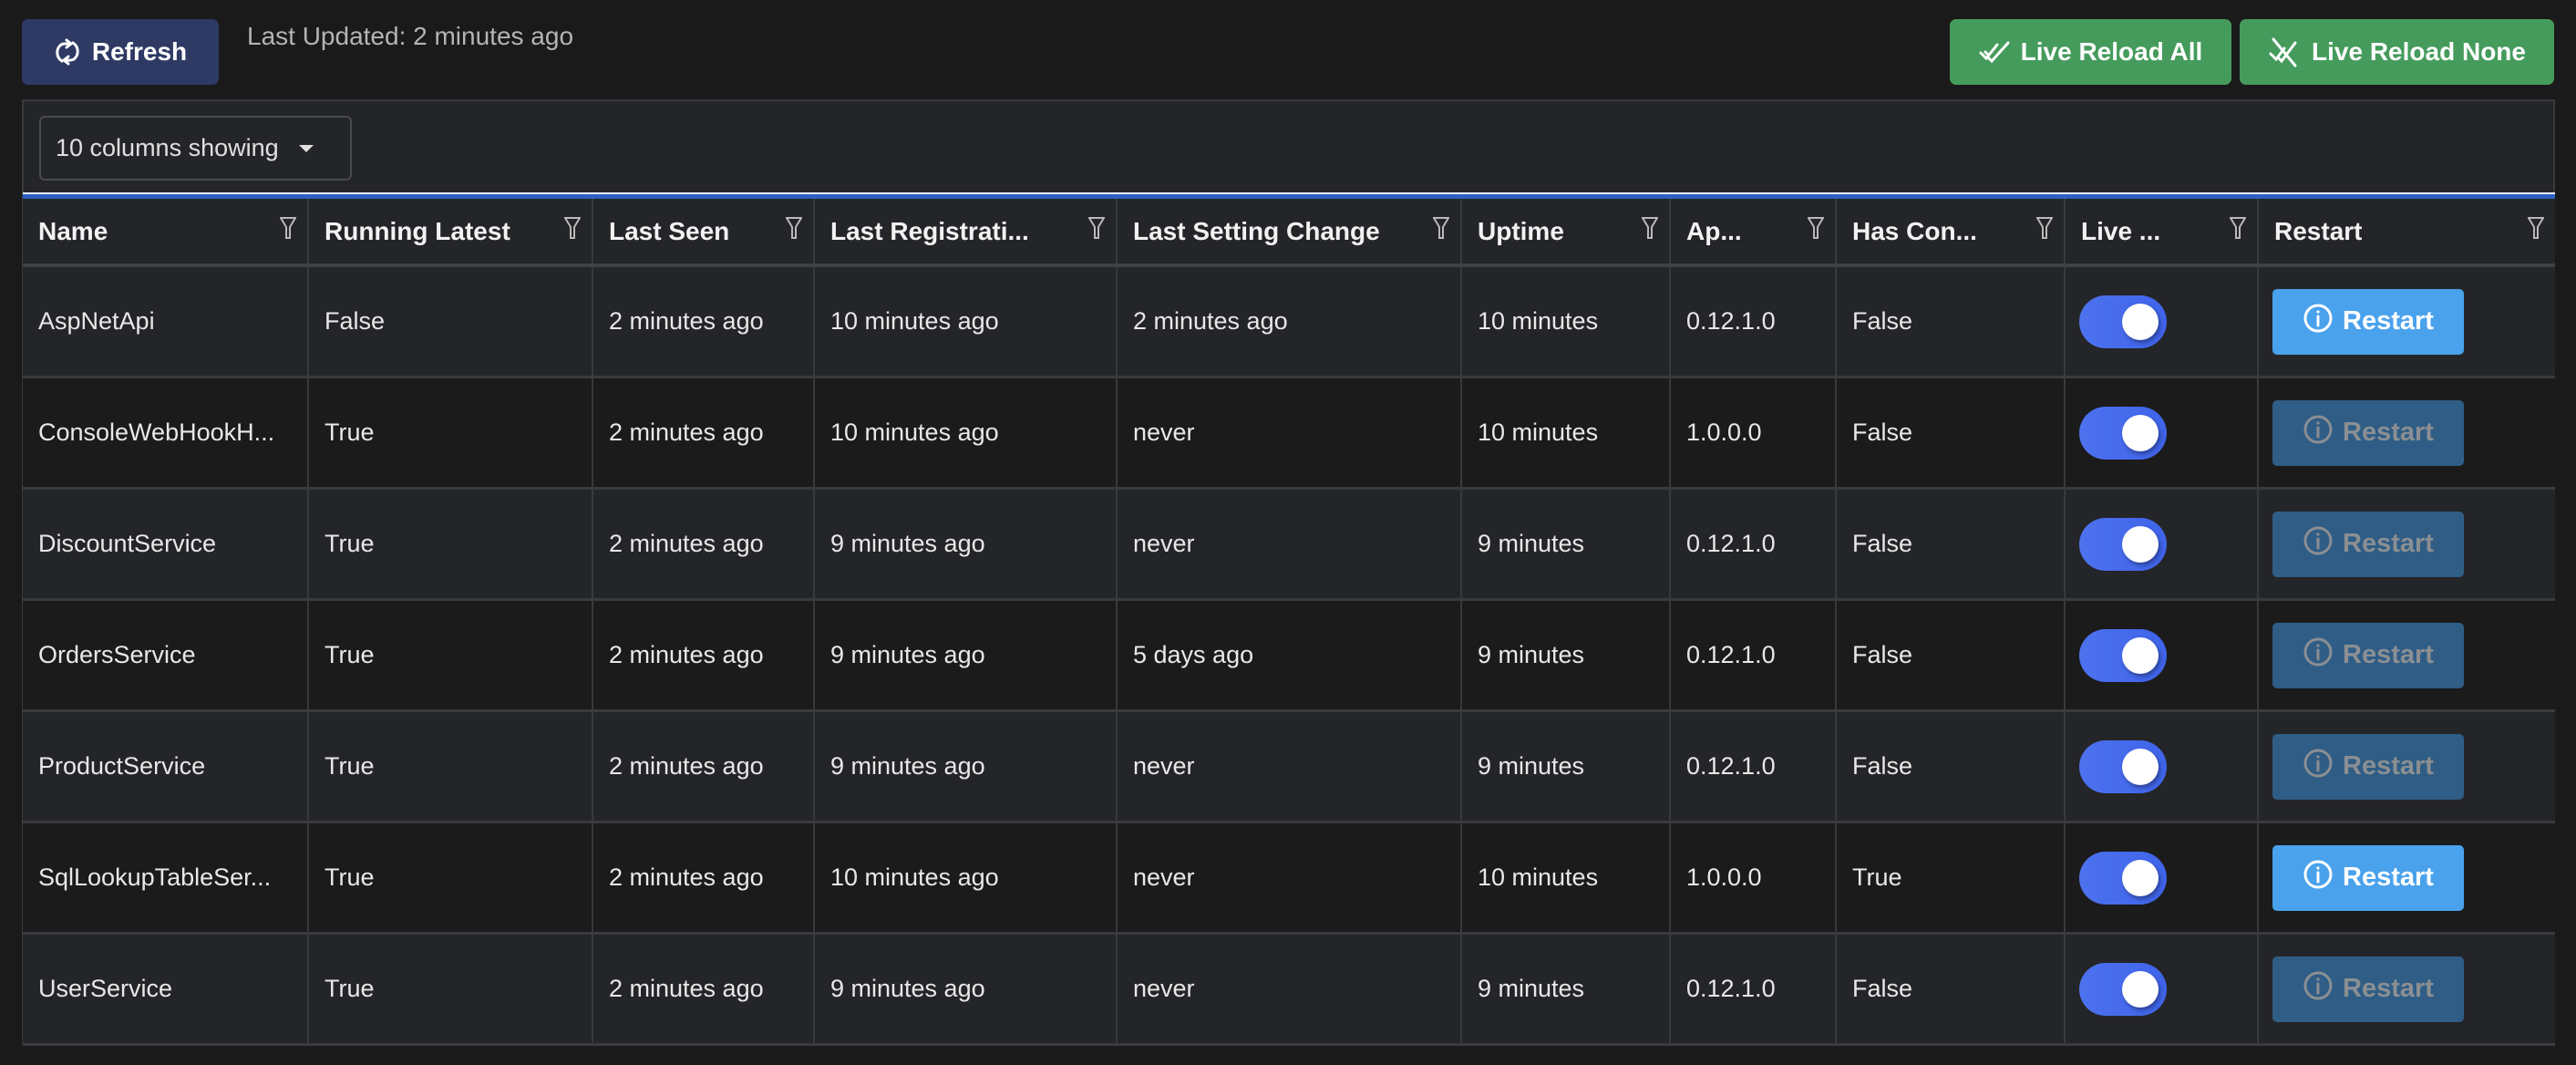 This screenshot has width=2576, height=1065. I want to click on refresh-button-label: Refresh, so click(139, 51).